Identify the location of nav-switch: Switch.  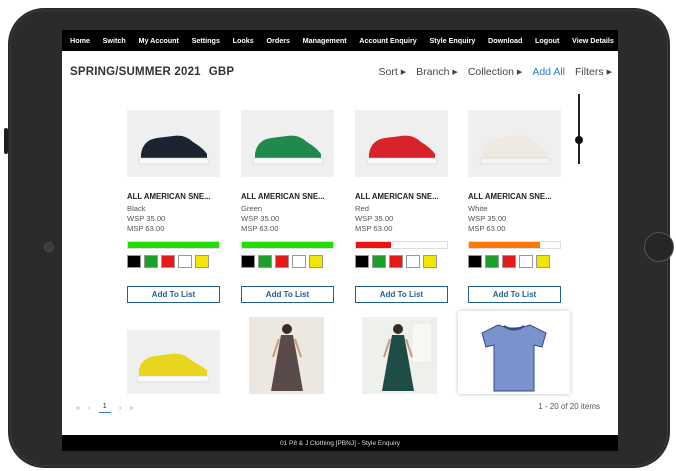
(114, 40).